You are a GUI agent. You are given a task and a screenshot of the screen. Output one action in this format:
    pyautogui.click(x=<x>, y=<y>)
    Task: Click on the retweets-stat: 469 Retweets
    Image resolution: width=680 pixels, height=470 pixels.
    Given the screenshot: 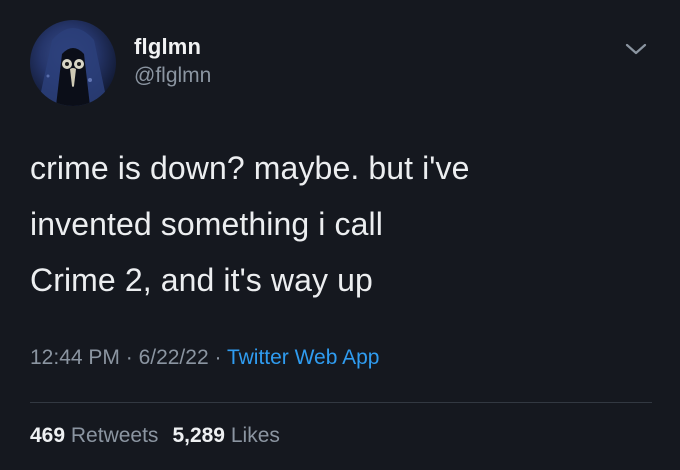 What is the action you would take?
    pyautogui.click(x=94, y=435)
    